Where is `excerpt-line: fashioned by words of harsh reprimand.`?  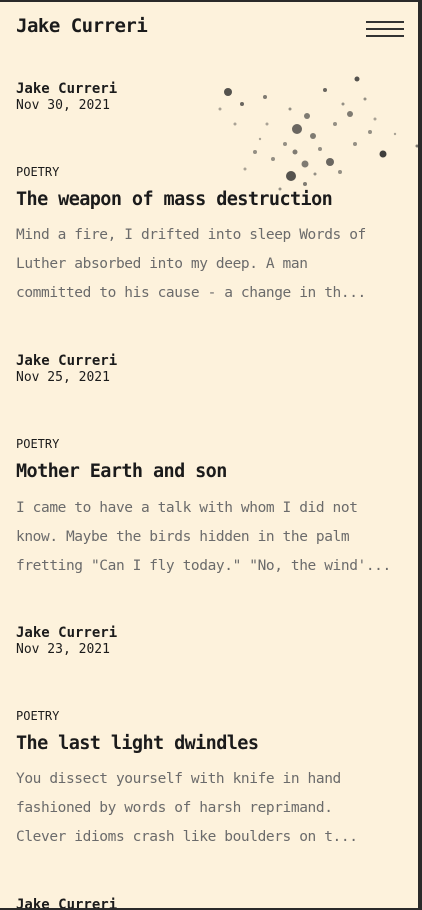 excerpt-line: fashioned by words of harsh reprimand. is located at coordinates (174, 808).